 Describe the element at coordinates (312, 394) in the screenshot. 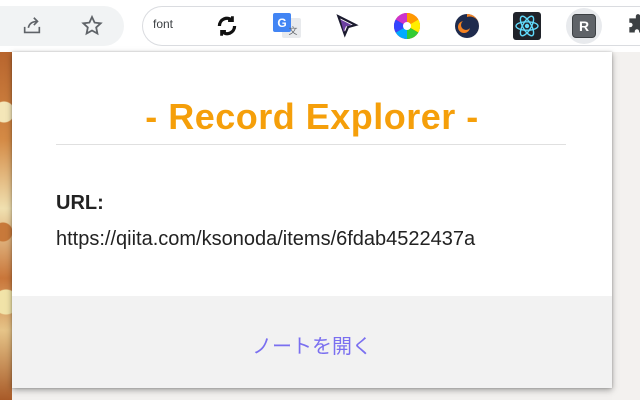

I see `background-page-bottom` at that location.